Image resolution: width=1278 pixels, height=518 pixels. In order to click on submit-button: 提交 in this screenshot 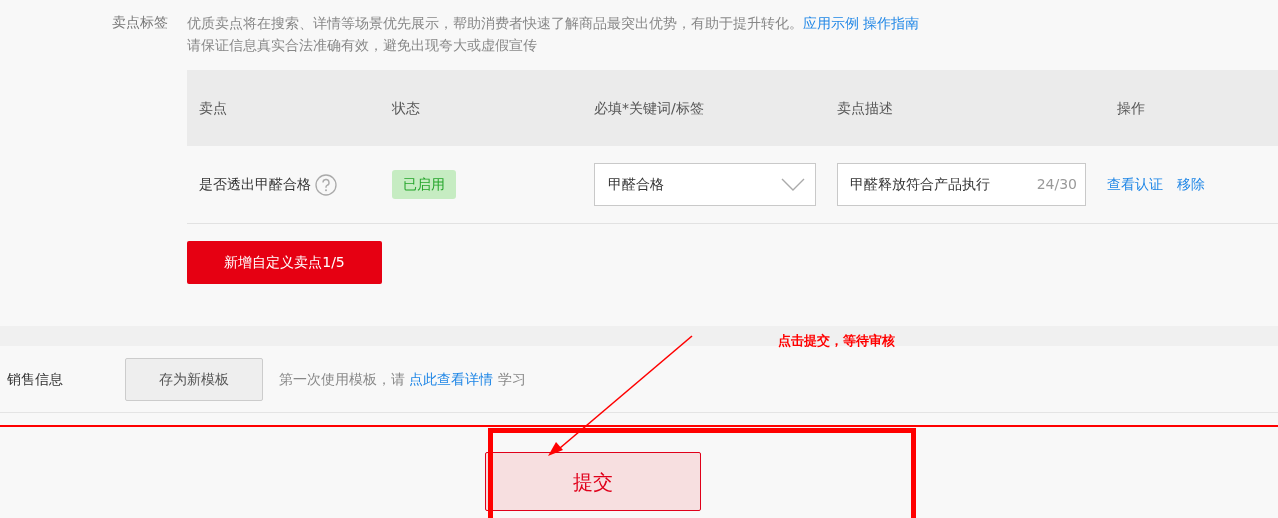, I will do `click(593, 481)`.